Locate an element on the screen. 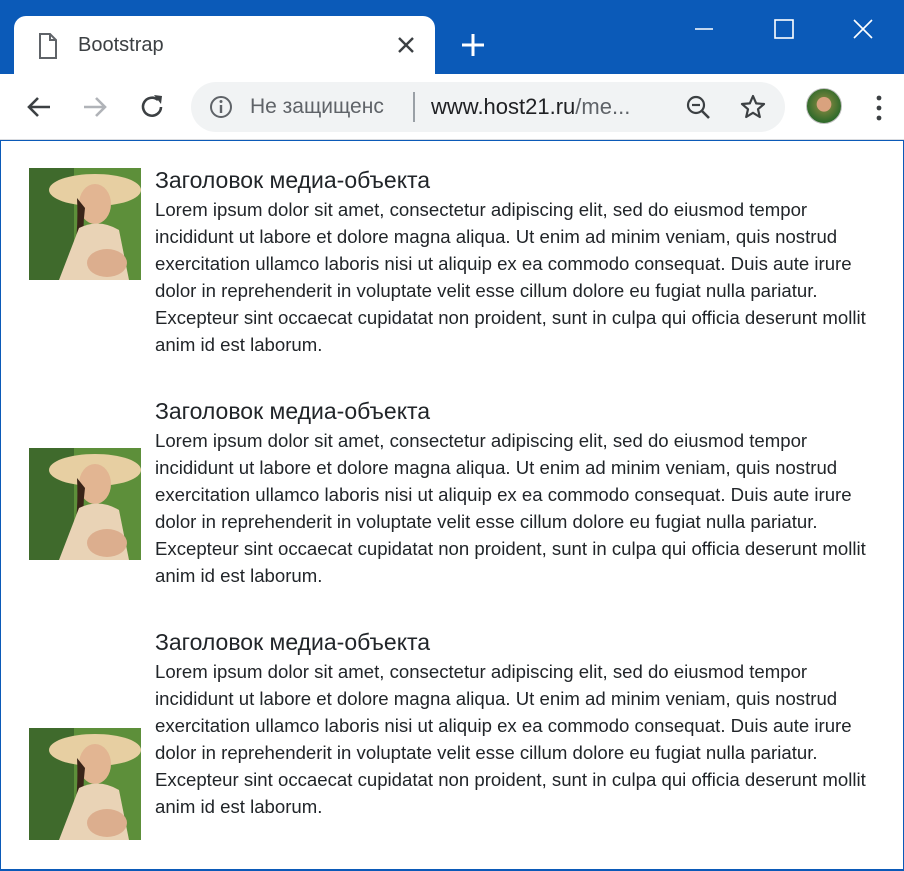 The width and height of the screenshot is (904, 871). info-icon is located at coordinates (221, 107).